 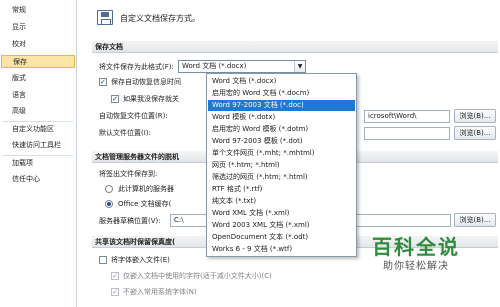 I want to click on sidebar-item-proofing: 校对, so click(x=38, y=44).